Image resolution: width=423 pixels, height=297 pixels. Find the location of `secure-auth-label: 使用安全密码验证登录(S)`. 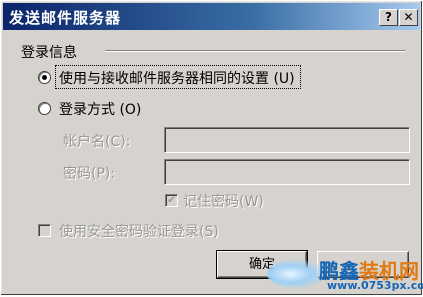

secure-auth-label: 使用安全密码验证登录(S) is located at coordinates (139, 231).